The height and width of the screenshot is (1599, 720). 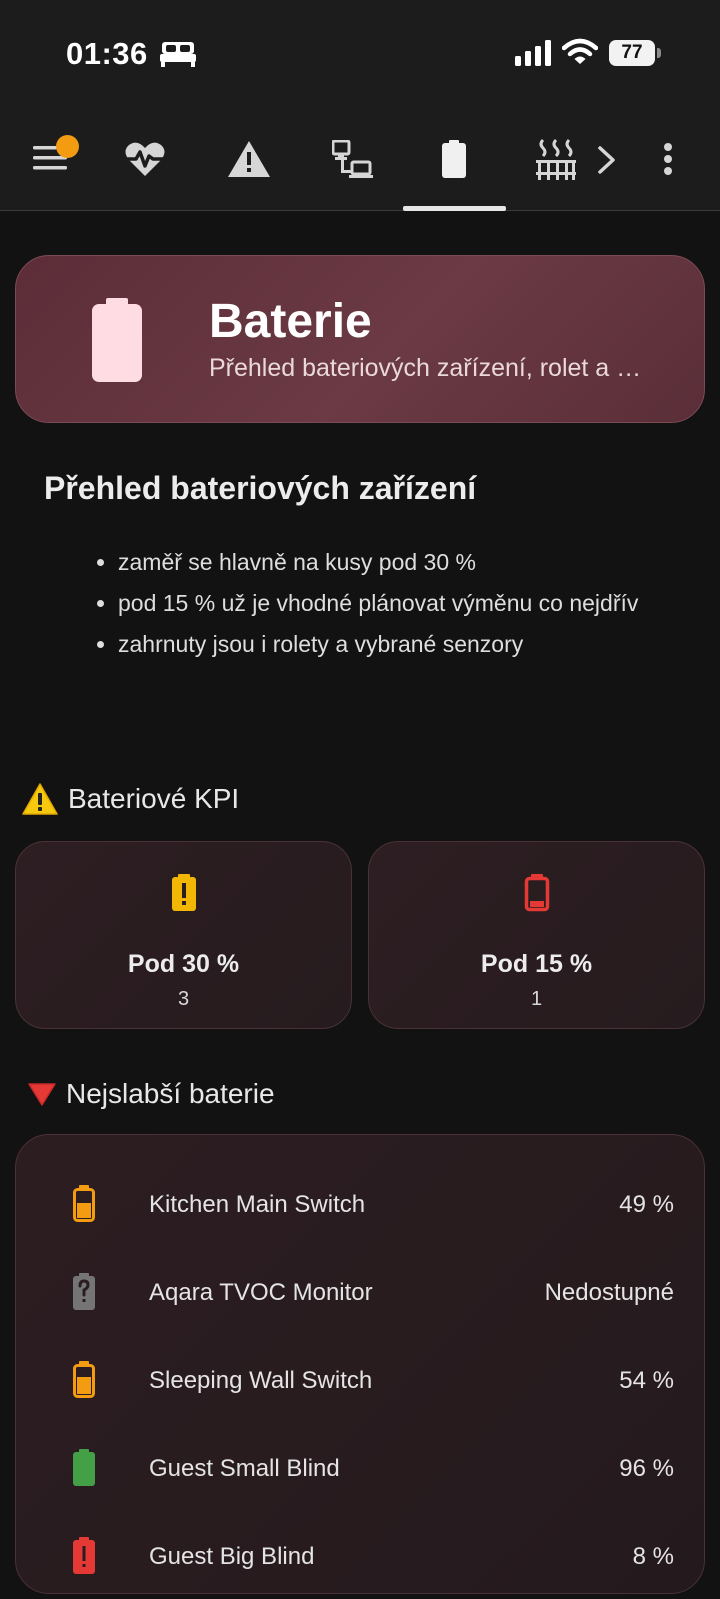 I want to click on kpi-card-below-15: Pod 15 % 1, so click(x=536, y=935).